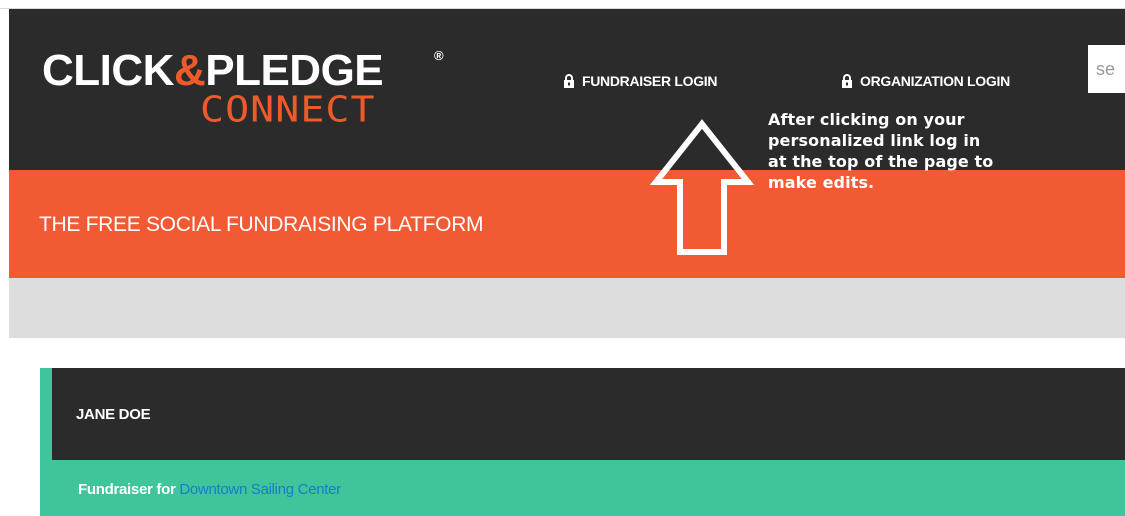 This screenshot has width=1125, height=516. What do you see at coordinates (260, 489) in the screenshot?
I see `organization-link: Downtown Sailing Center` at bounding box center [260, 489].